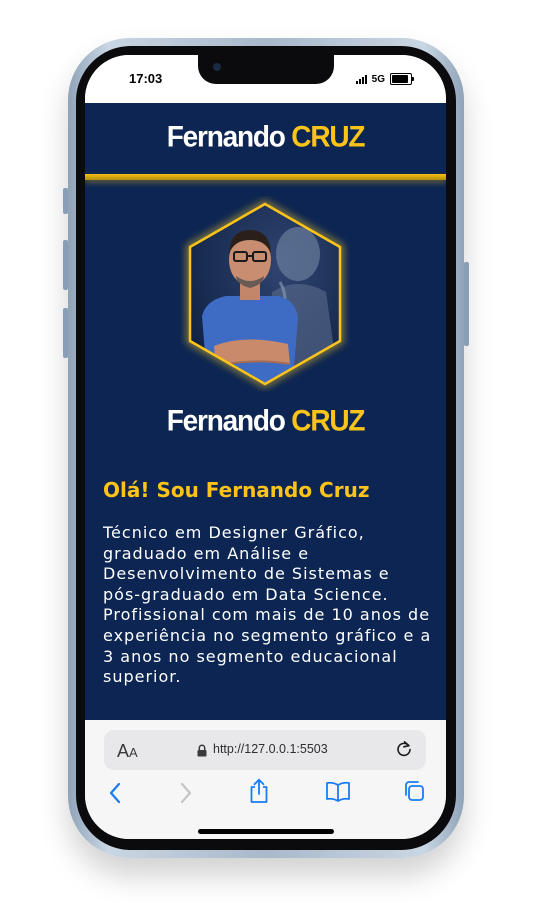 The width and height of the screenshot is (539, 903). I want to click on battery-icon, so click(402, 79).